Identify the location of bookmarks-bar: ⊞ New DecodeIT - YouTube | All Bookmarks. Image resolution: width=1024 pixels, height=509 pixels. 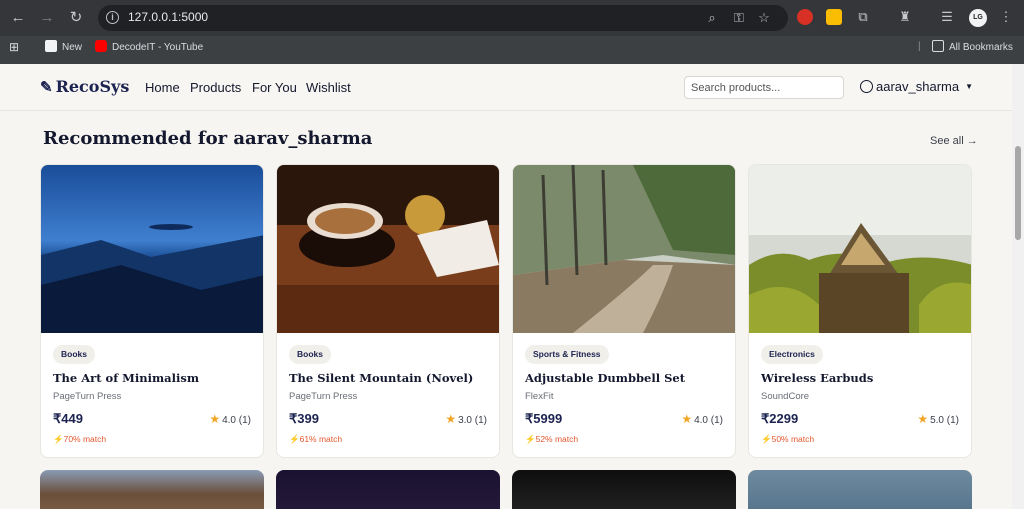
(512, 47).